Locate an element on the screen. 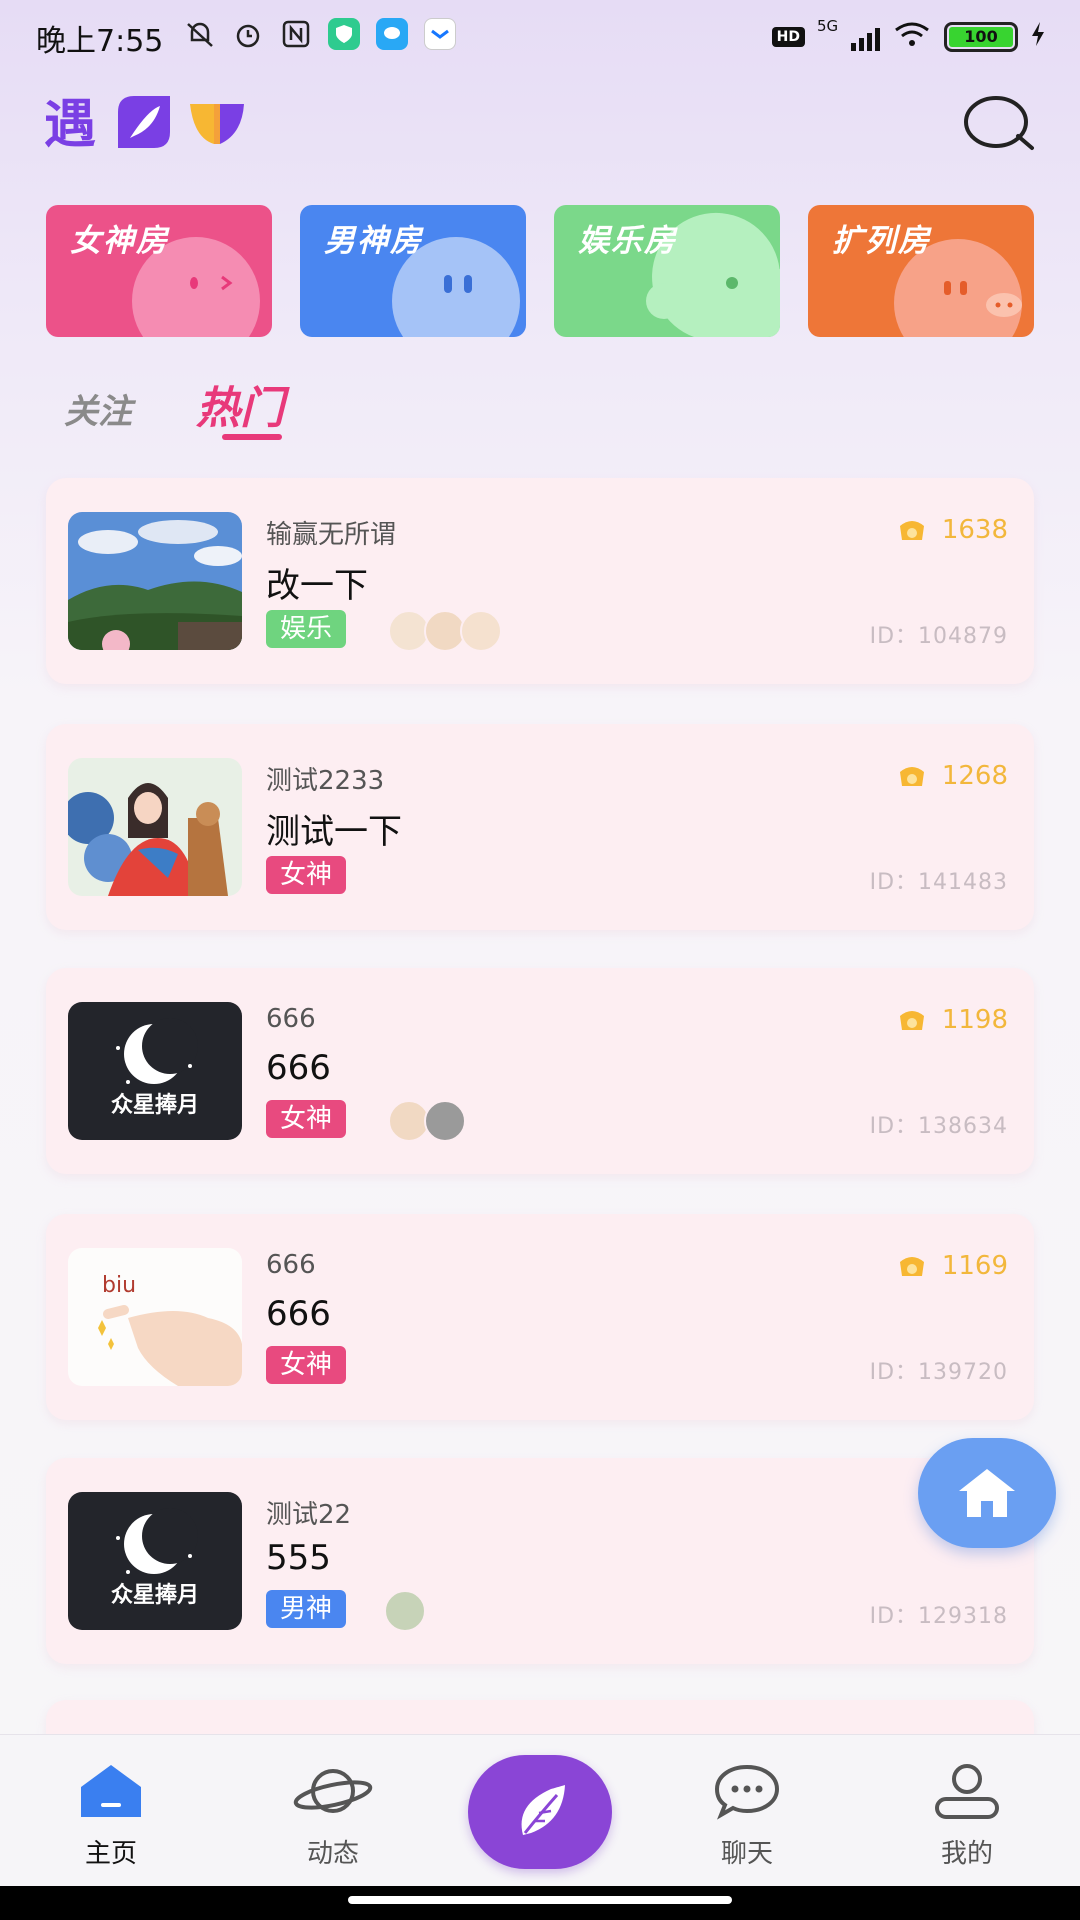  network-type: 5G is located at coordinates (828, 25).